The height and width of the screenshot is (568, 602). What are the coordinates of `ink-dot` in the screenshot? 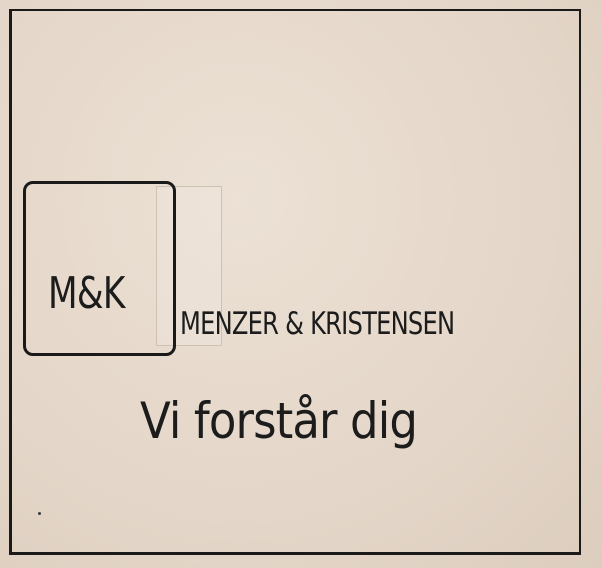 It's located at (39, 513).